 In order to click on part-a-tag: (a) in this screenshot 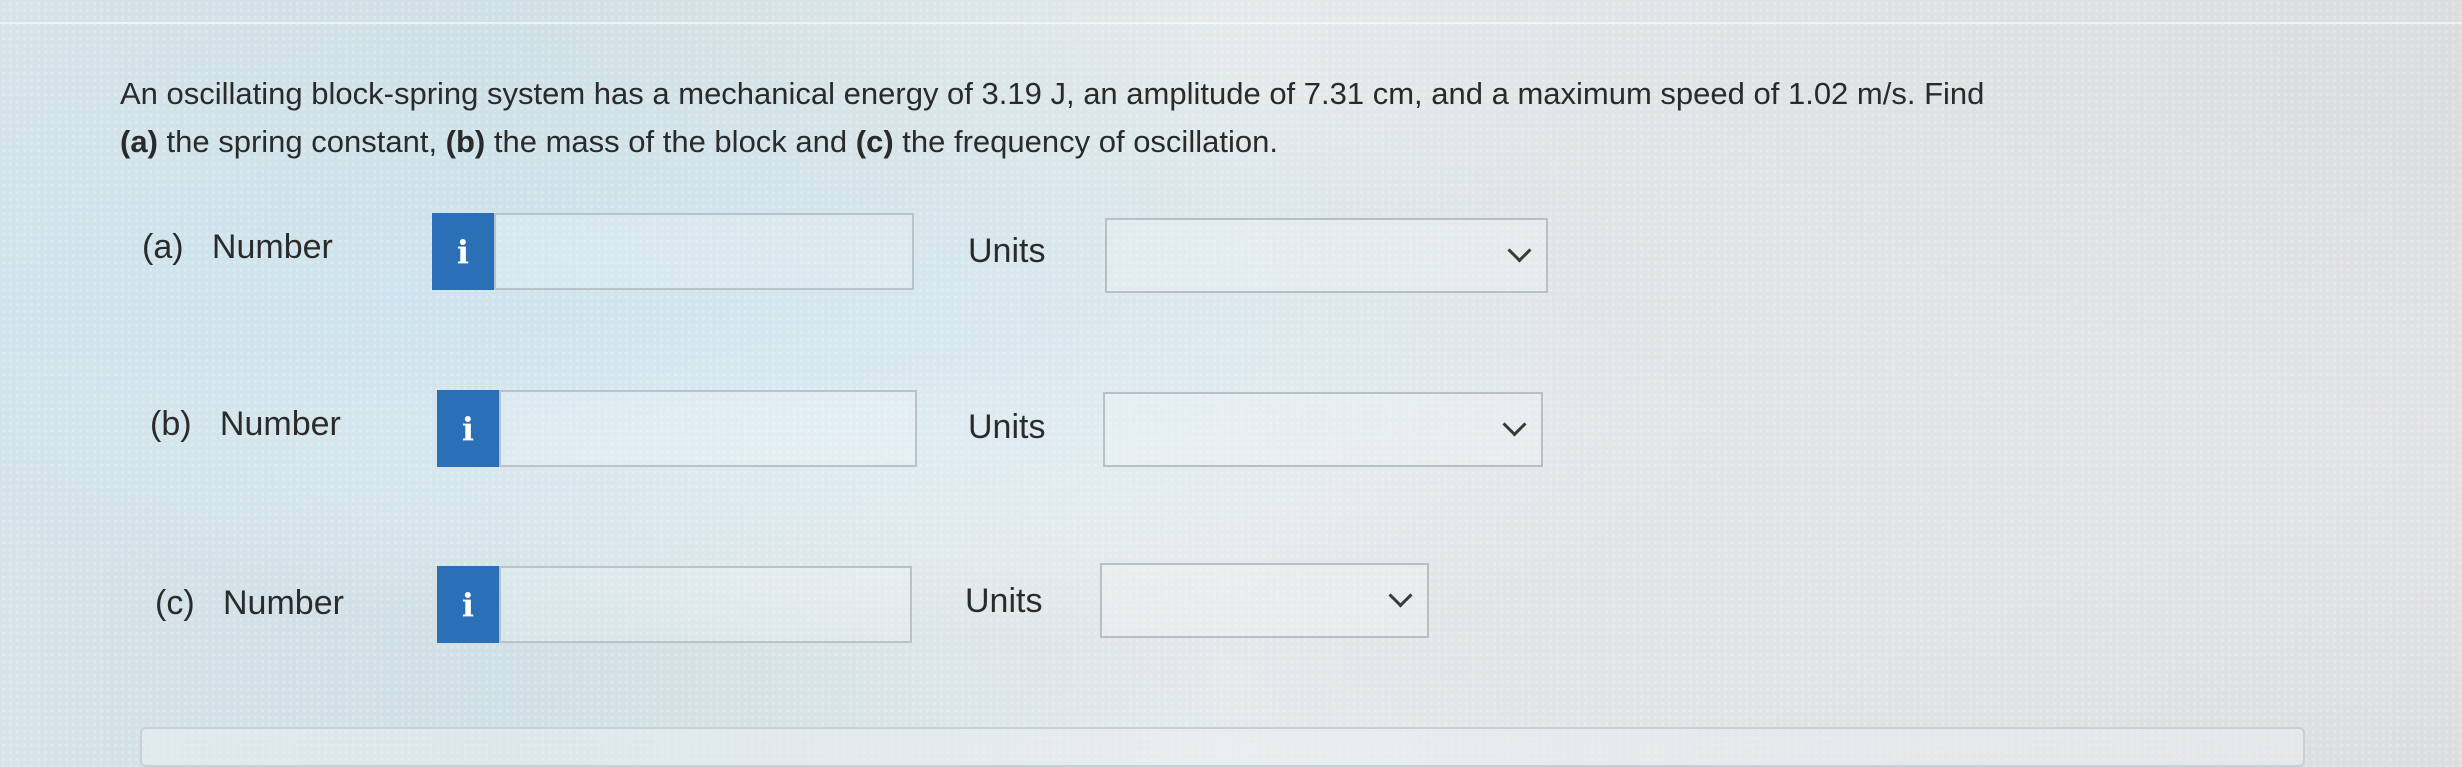, I will do `click(139, 141)`.